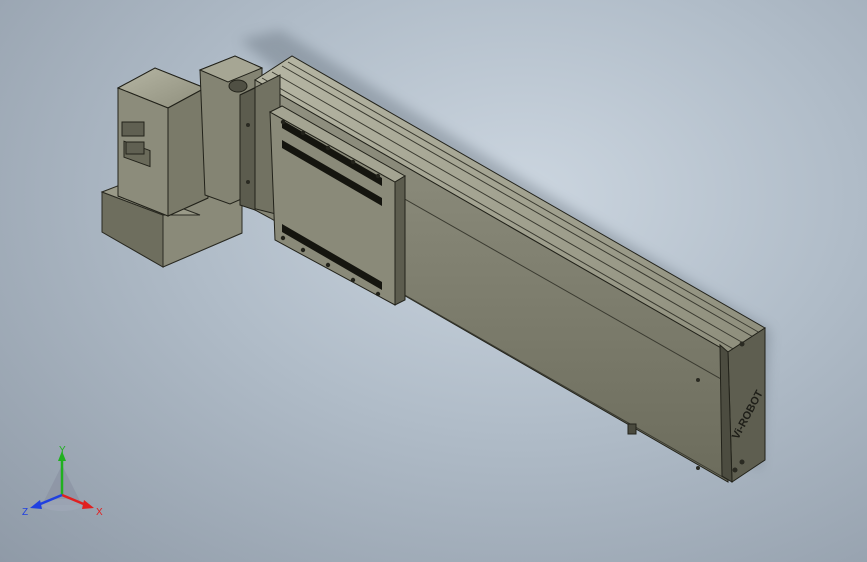 Image resolution: width=867 pixels, height=562 pixels. What do you see at coordinates (36, 504) in the screenshot?
I see `triad-z-arrow` at bounding box center [36, 504].